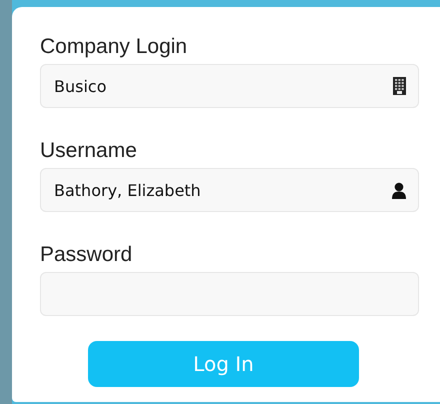  I want to click on field-label: Username, so click(89, 151).